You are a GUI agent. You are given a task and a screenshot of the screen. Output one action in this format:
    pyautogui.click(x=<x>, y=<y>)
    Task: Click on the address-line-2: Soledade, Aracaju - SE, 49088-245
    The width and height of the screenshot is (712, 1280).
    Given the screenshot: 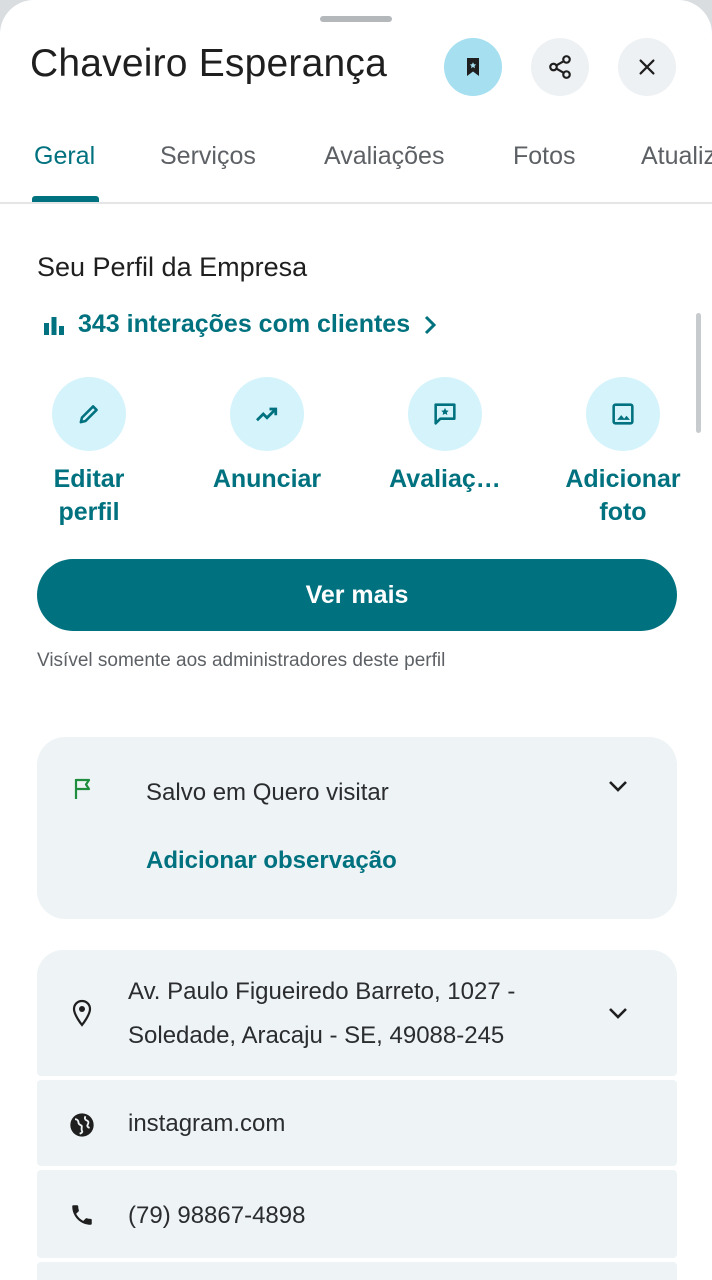 What is the action you would take?
    pyautogui.click(x=316, y=1035)
    